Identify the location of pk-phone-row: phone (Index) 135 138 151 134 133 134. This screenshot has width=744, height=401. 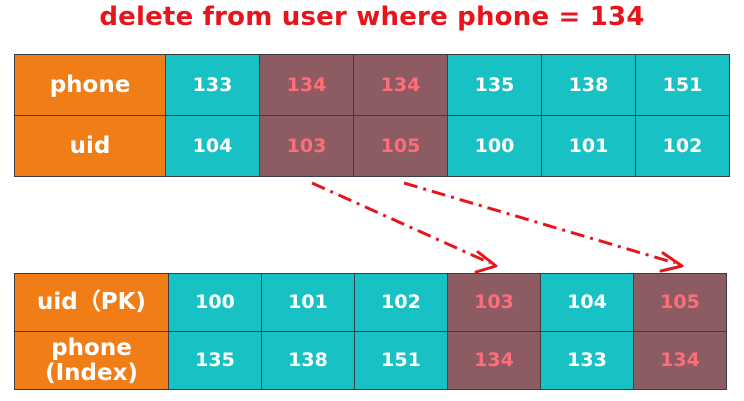
(370, 360).